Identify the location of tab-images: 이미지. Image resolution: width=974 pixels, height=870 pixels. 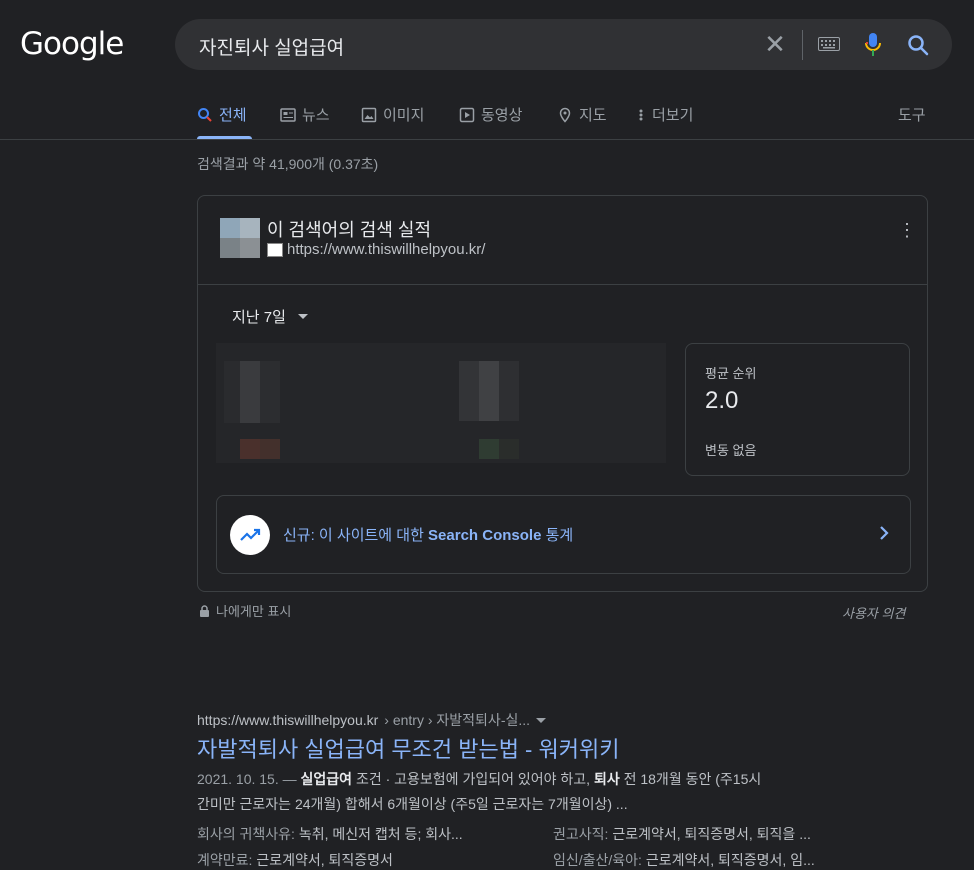
(392, 114).